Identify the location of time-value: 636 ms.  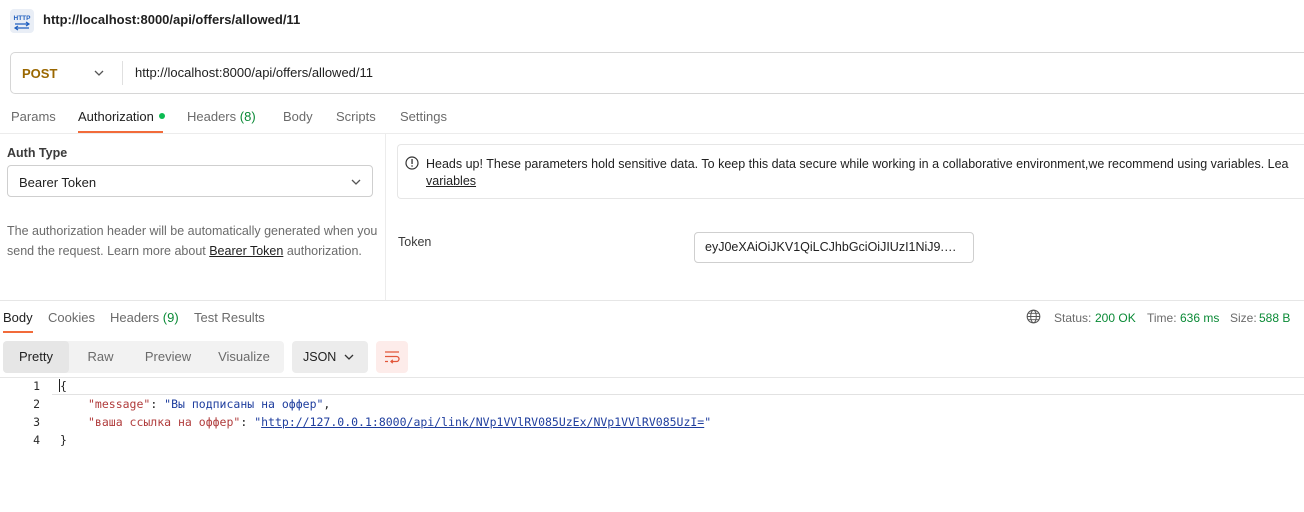
(1199, 318).